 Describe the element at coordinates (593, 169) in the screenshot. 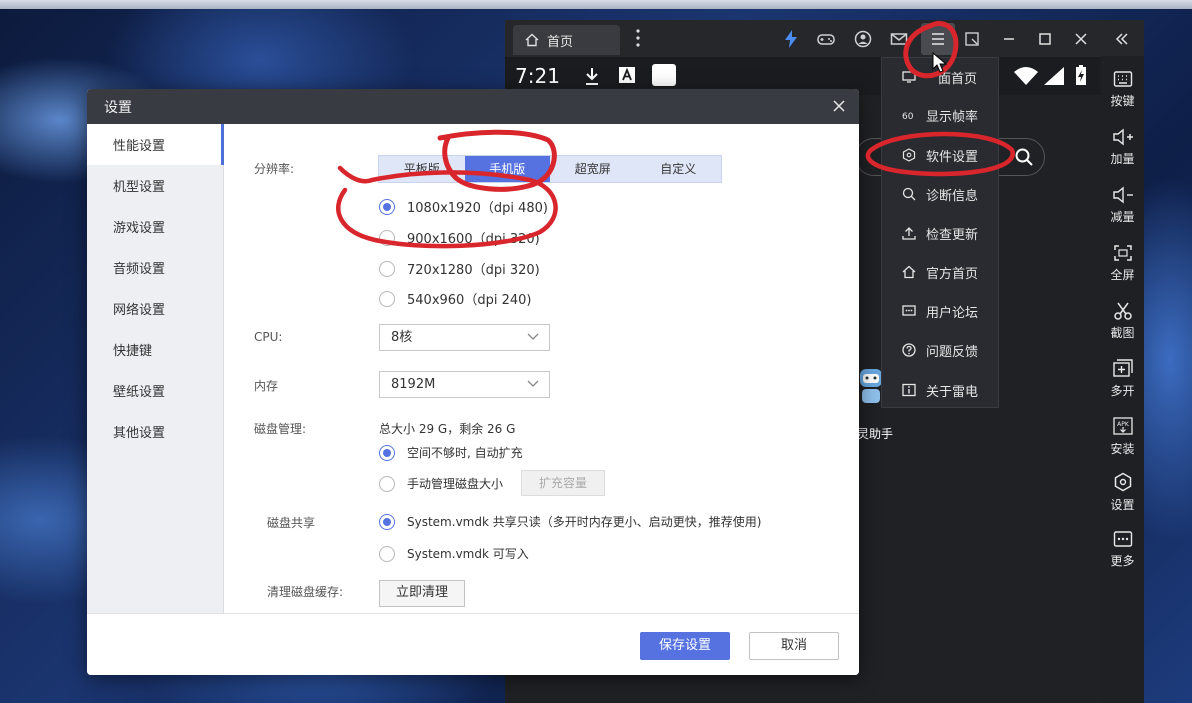

I see `tab-ultrawide: 超宽屏` at that location.